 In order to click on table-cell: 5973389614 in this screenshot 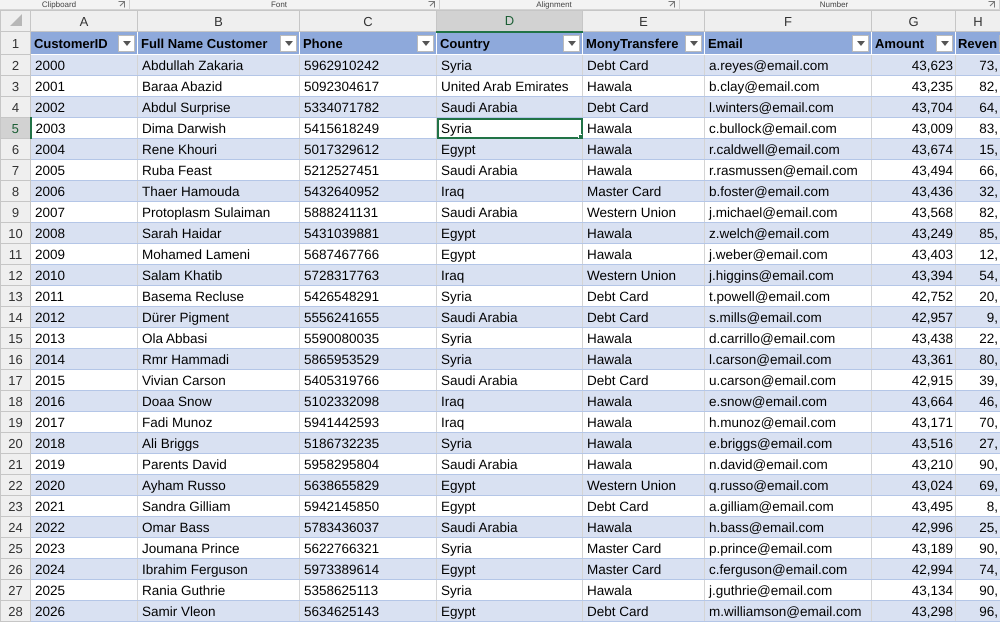, I will do `click(368, 569)`.